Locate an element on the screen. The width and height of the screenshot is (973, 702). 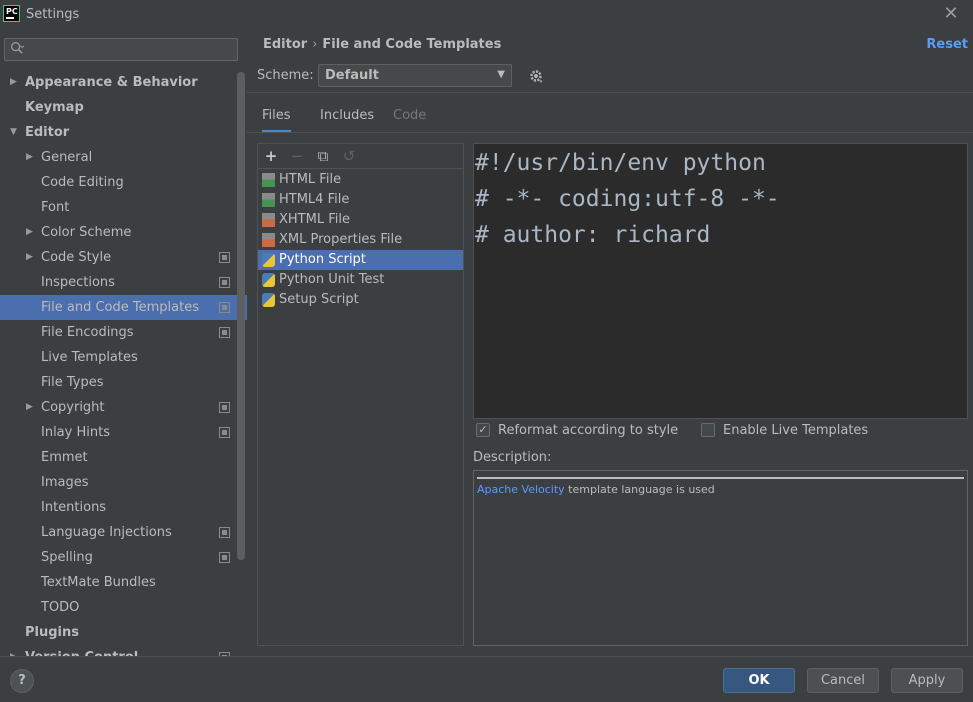
sidebar-item-plugins: Plugins is located at coordinates (123, 632).